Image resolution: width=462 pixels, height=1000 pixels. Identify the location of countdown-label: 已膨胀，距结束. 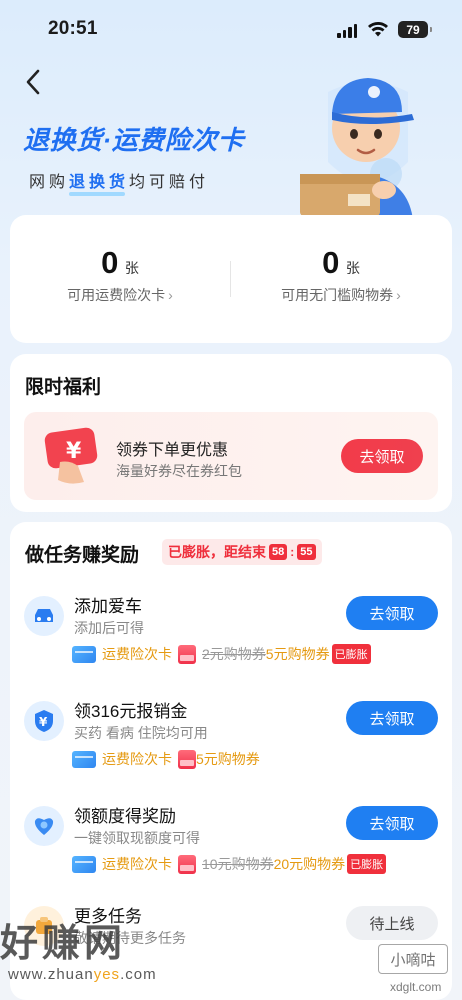
(217, 552).